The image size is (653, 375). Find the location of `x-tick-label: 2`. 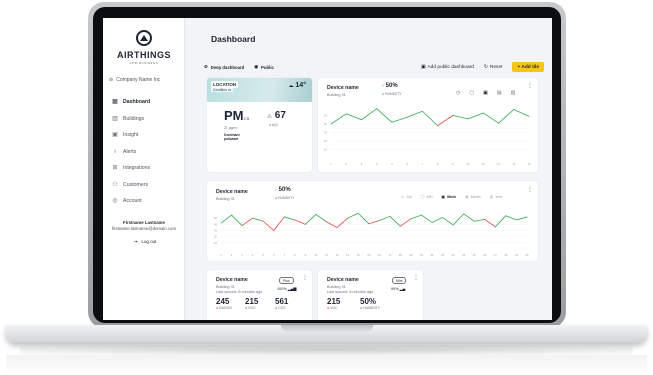

x-tick-label: 2 is located at coordinates (232, 255).